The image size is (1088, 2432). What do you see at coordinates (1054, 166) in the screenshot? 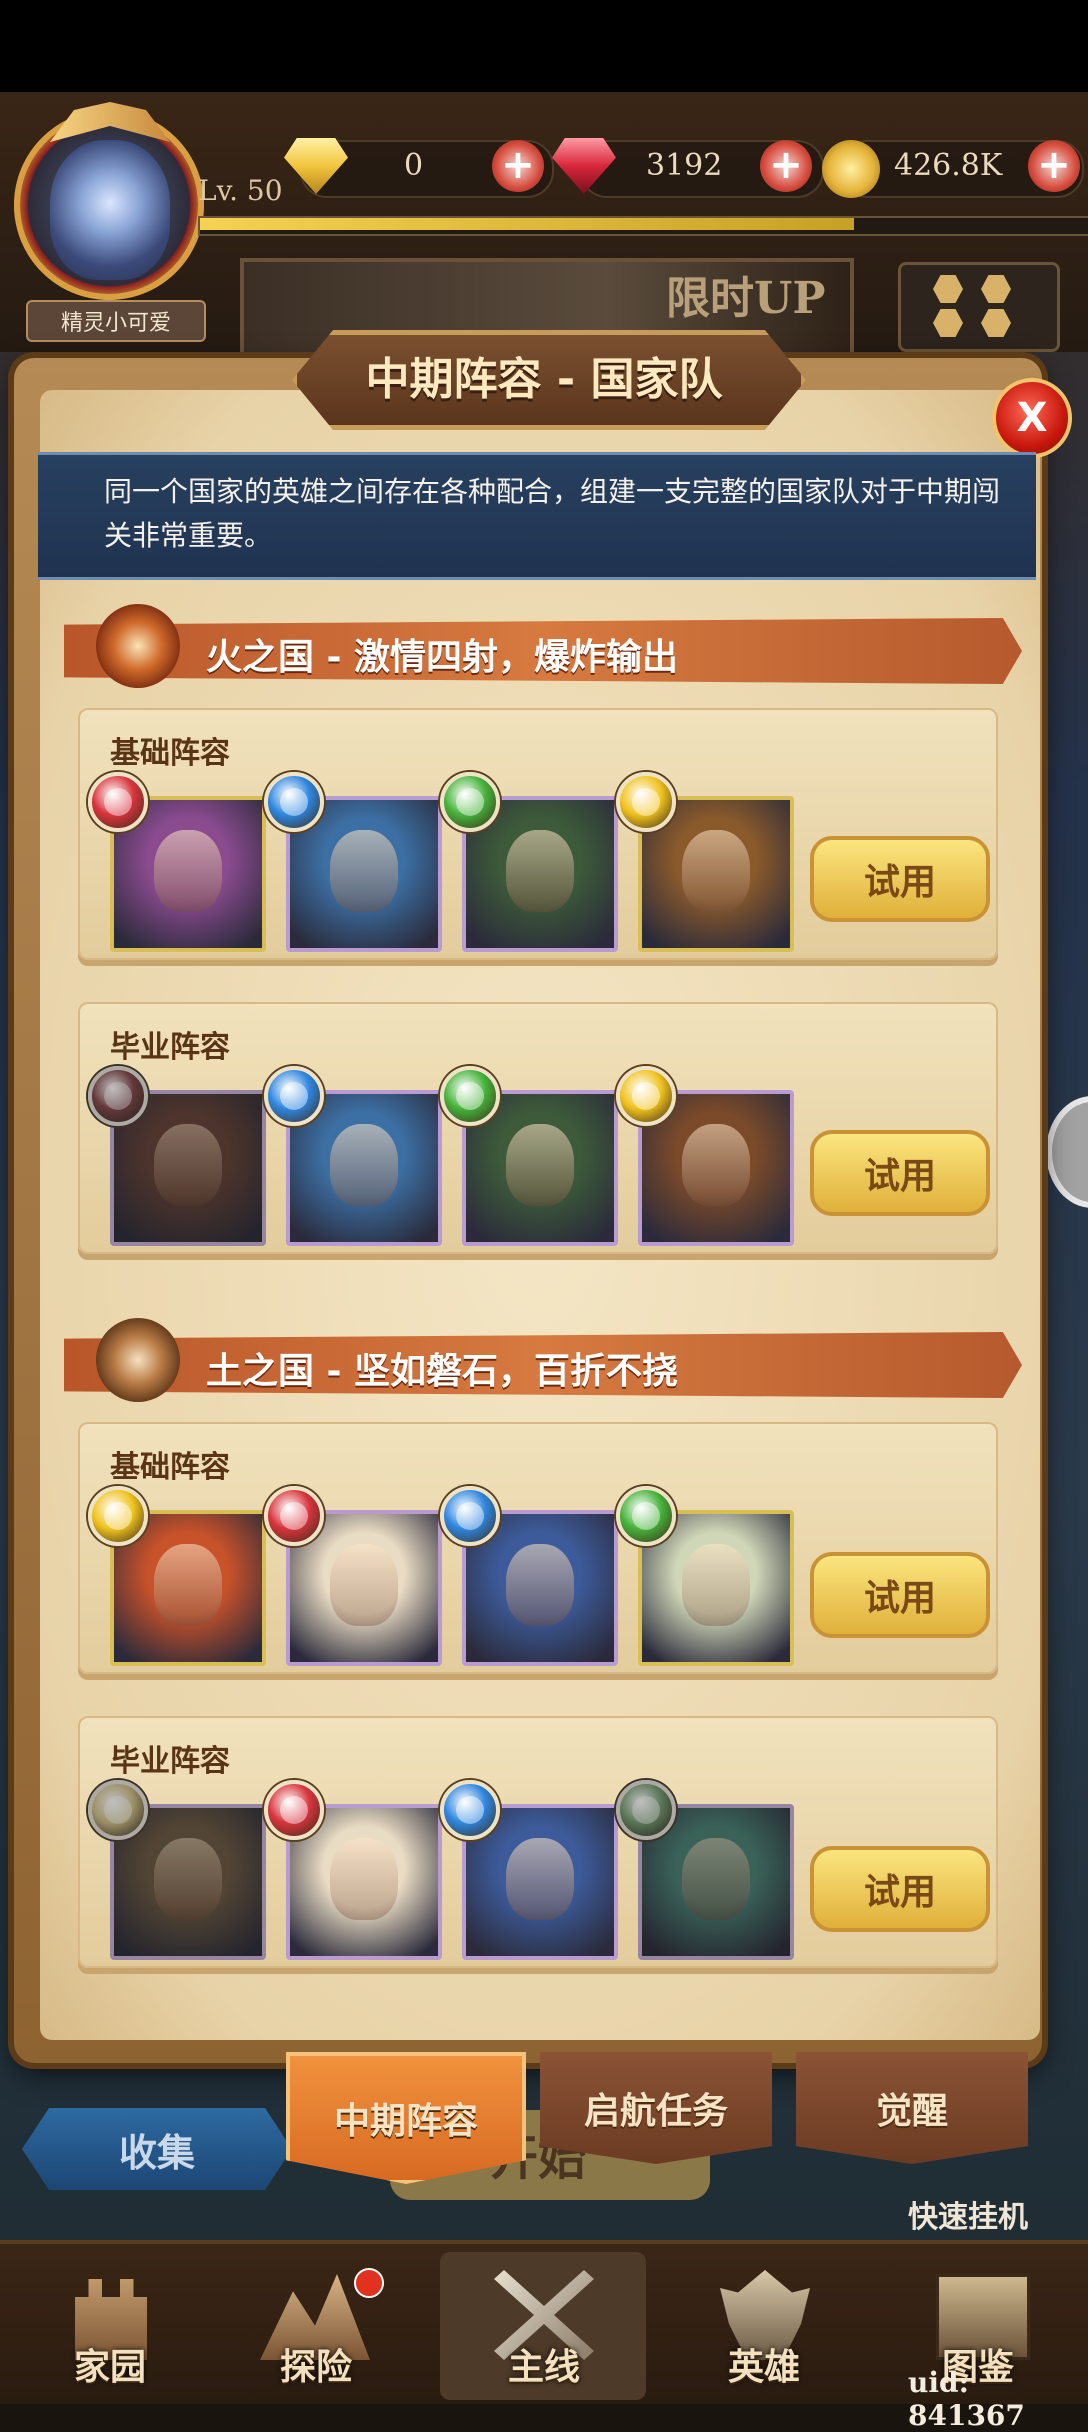
I see `add-gold-coin-button: +` at bounding box center [1054, 166].